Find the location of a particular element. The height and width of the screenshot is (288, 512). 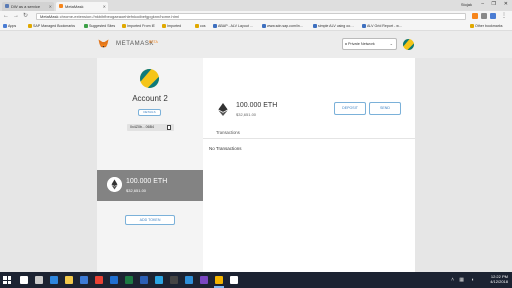

ie-icon is located at coordinates (54, 280).